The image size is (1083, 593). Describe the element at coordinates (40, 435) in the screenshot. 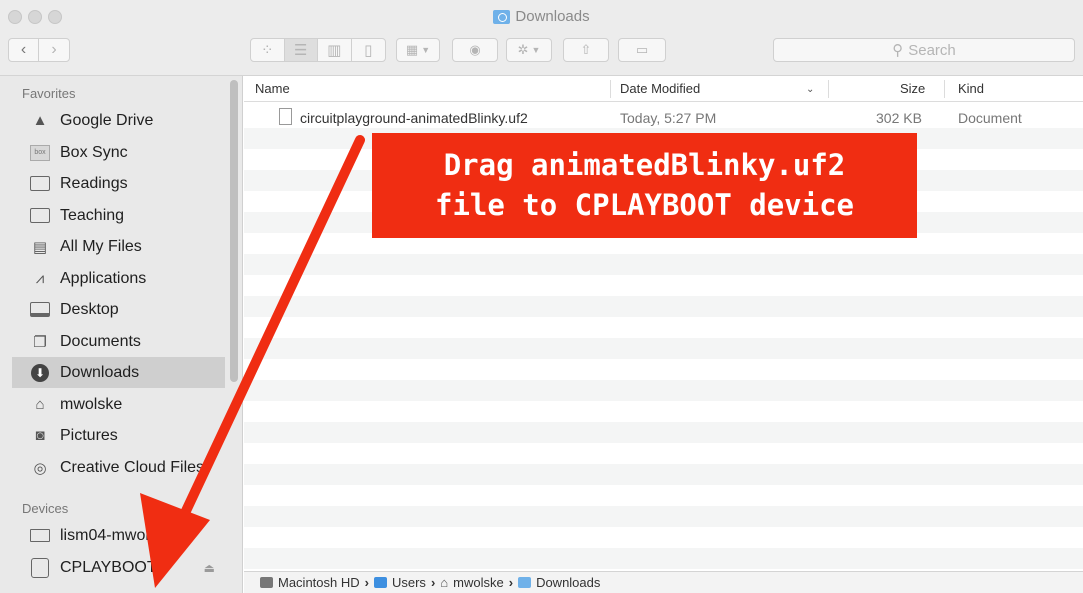

I see `camera-icon: ◙` at that location.